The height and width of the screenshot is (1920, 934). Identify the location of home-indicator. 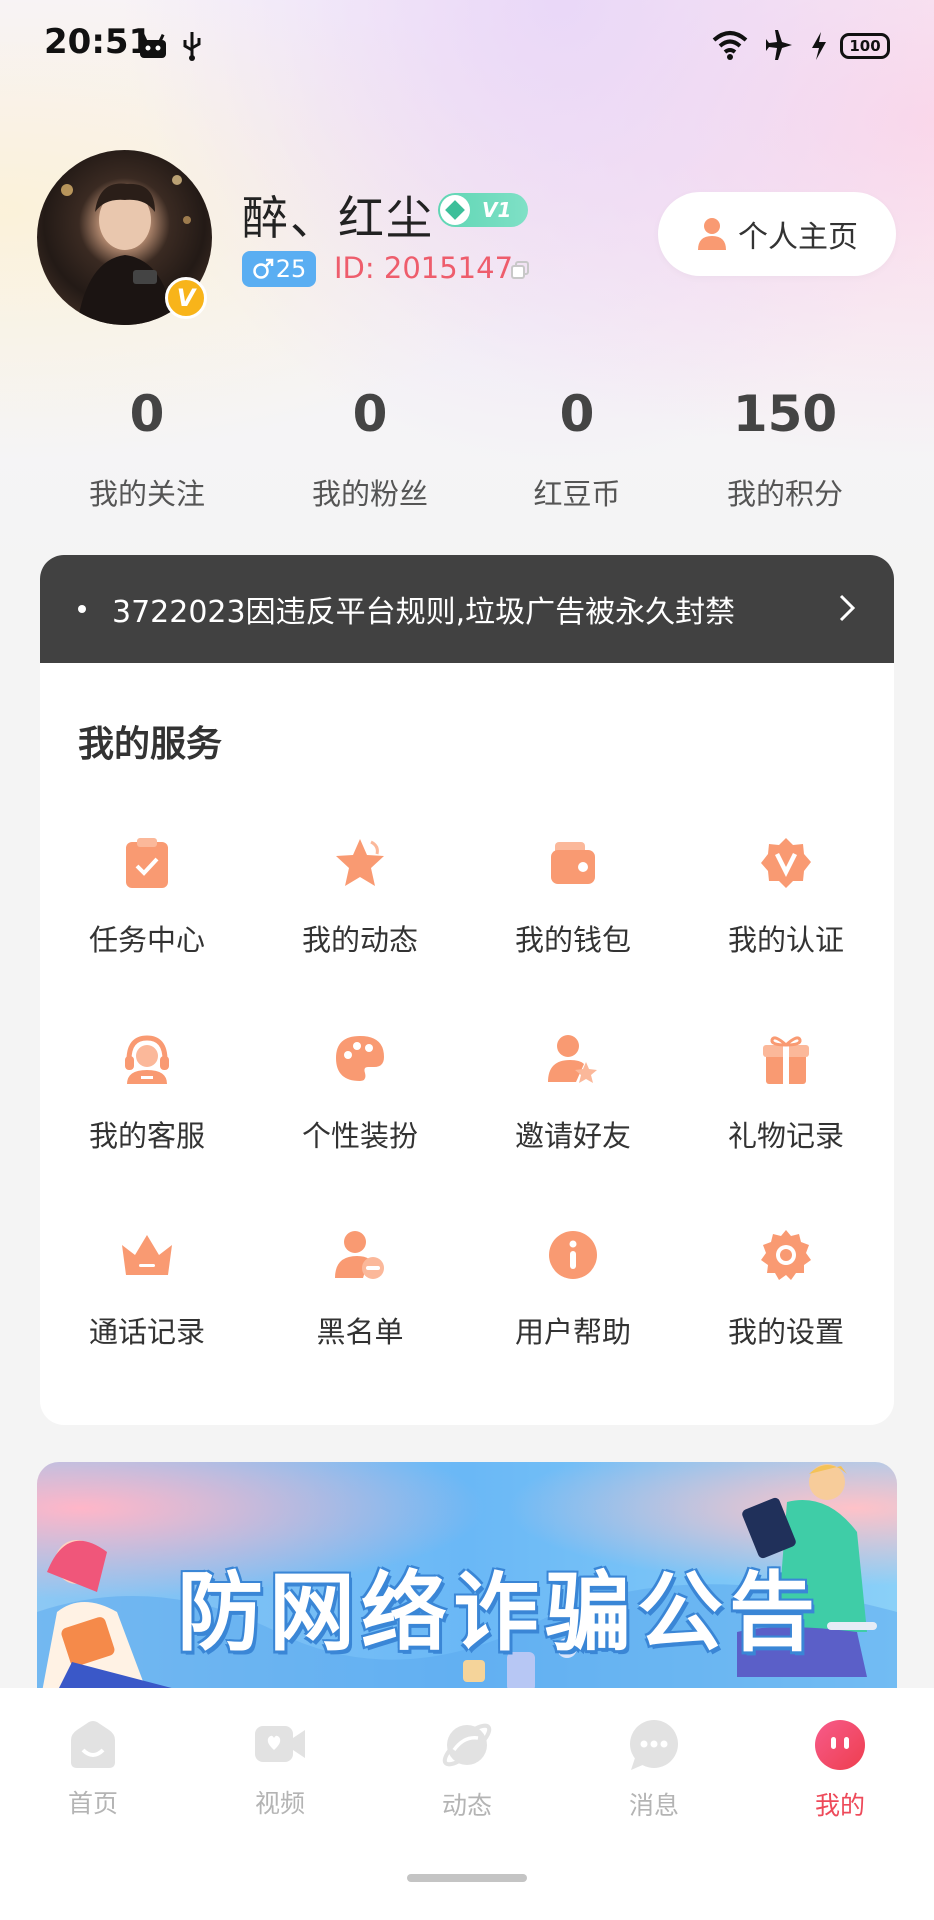
(467, 1878).